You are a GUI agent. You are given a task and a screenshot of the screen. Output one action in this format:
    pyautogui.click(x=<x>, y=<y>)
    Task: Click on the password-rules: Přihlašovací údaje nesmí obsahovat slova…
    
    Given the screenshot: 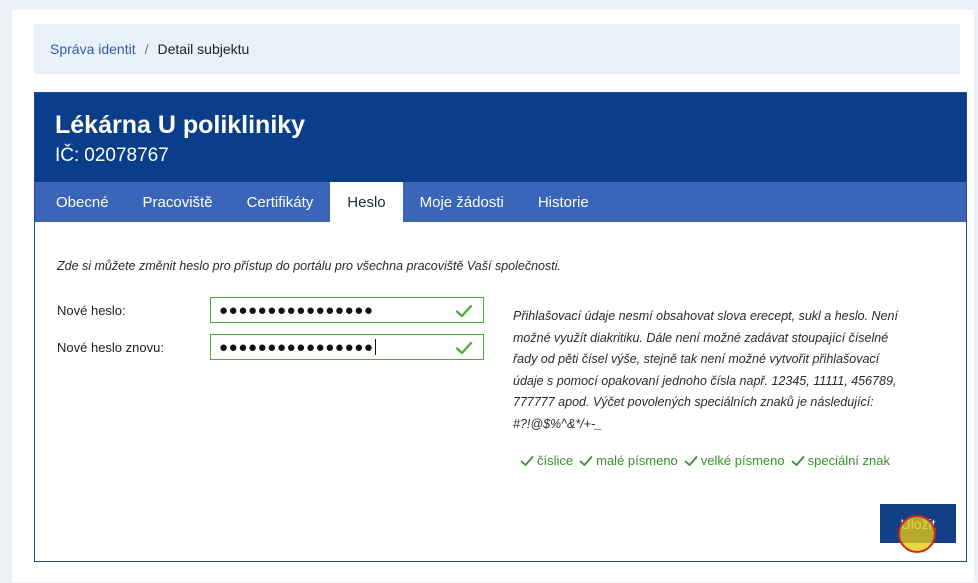 What is the action you would take?
    pyautogui.click(x=728, y=370)
    